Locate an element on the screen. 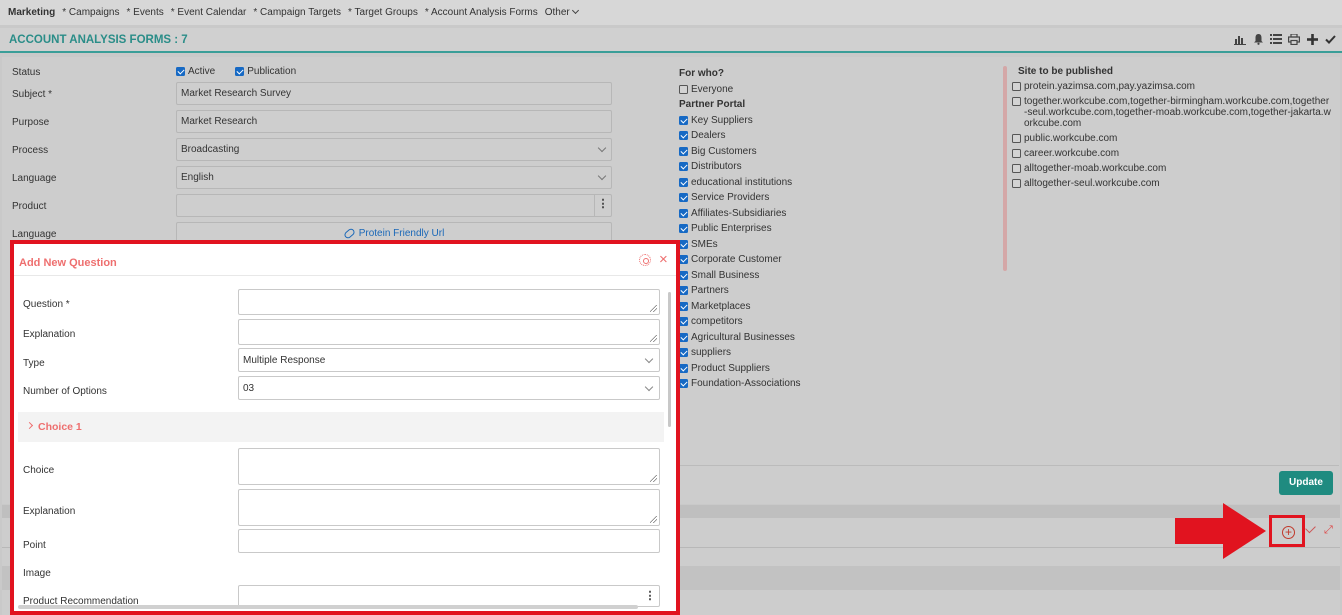 The height and width of the screenshot is (615, 1342). friendly-url-link: Protein Friendly Url is located at coordinates (394, 233).